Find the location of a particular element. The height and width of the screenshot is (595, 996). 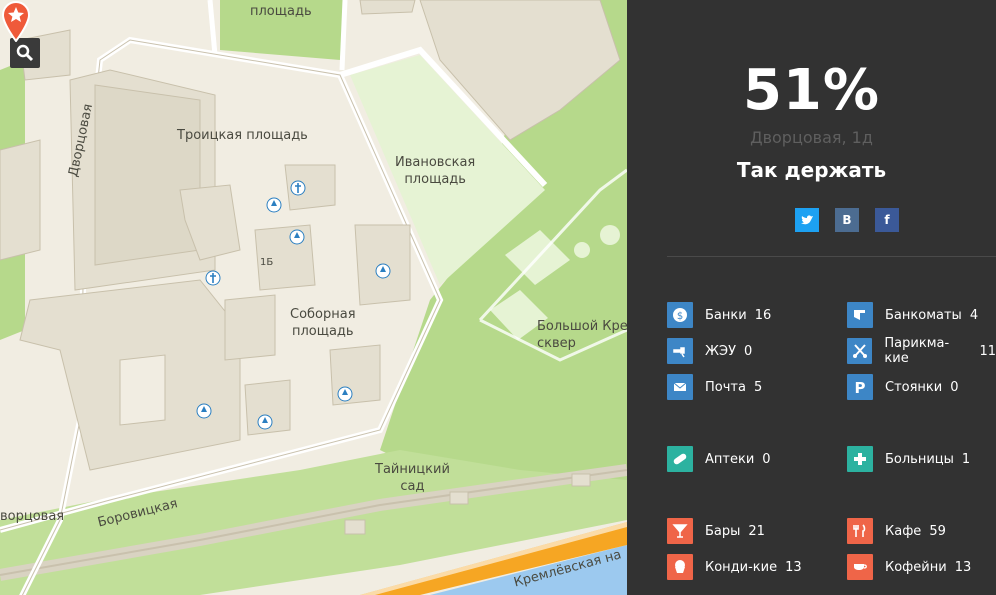

search-icon is located at coordinates (25, 53).